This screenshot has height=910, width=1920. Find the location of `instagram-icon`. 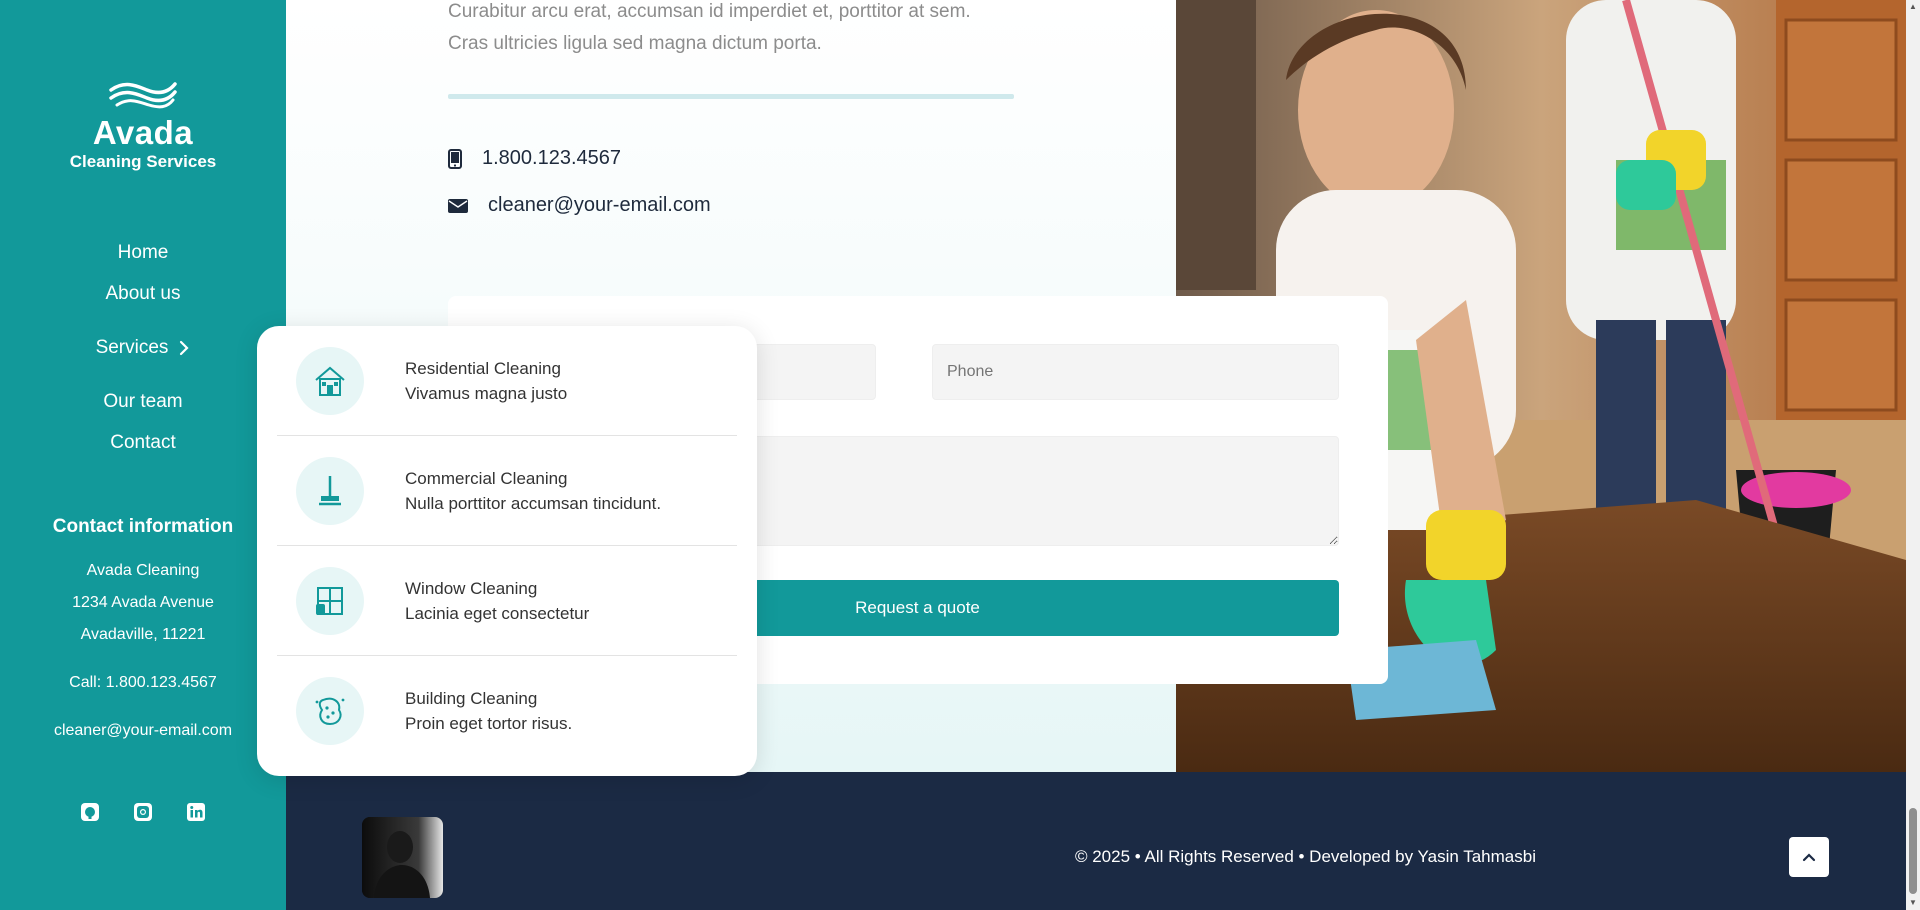

instagram-icon is located at coordinates (143, 812).